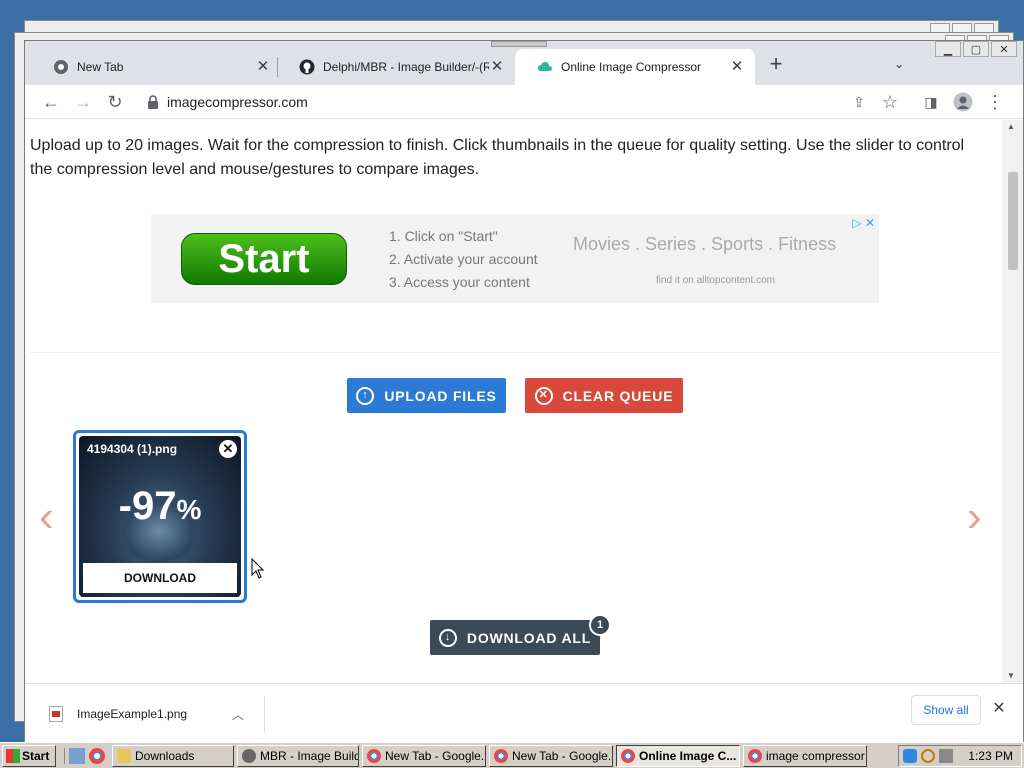  I want to click on windows-logo-icon, so click(13, 755).